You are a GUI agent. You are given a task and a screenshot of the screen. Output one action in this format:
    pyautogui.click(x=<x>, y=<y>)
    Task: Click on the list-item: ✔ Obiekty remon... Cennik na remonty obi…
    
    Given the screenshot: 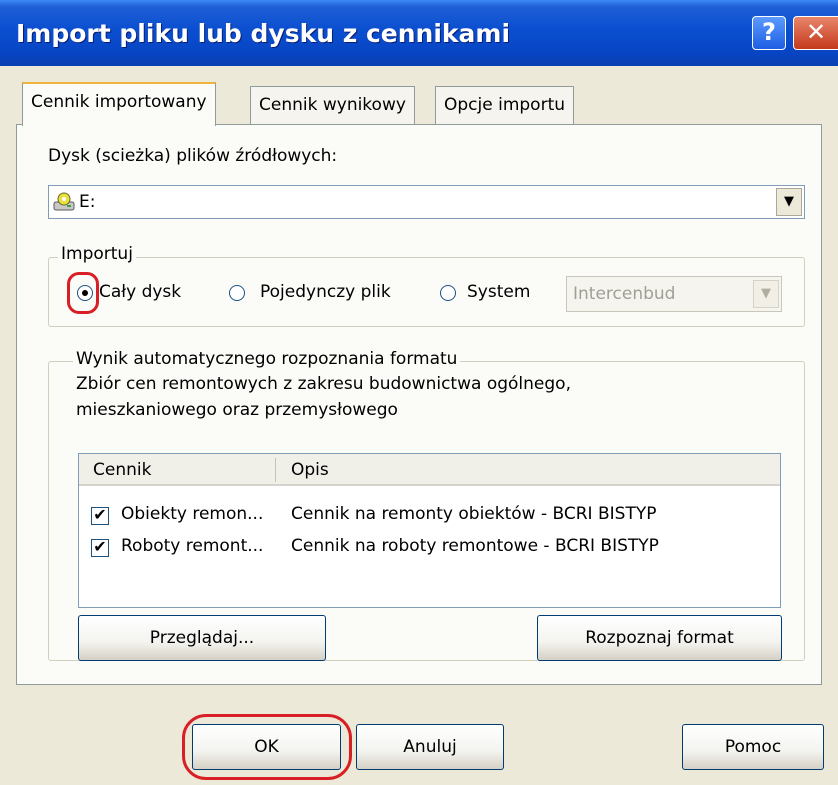 What is the action you would take?
    pyautogui.click(x=429, y=515)
    